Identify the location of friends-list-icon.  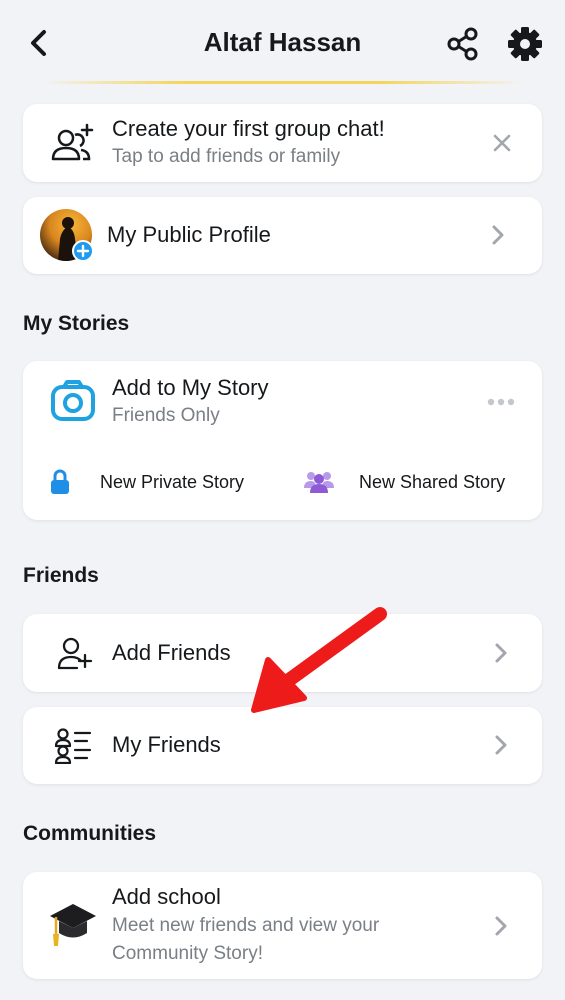
(73, 746).